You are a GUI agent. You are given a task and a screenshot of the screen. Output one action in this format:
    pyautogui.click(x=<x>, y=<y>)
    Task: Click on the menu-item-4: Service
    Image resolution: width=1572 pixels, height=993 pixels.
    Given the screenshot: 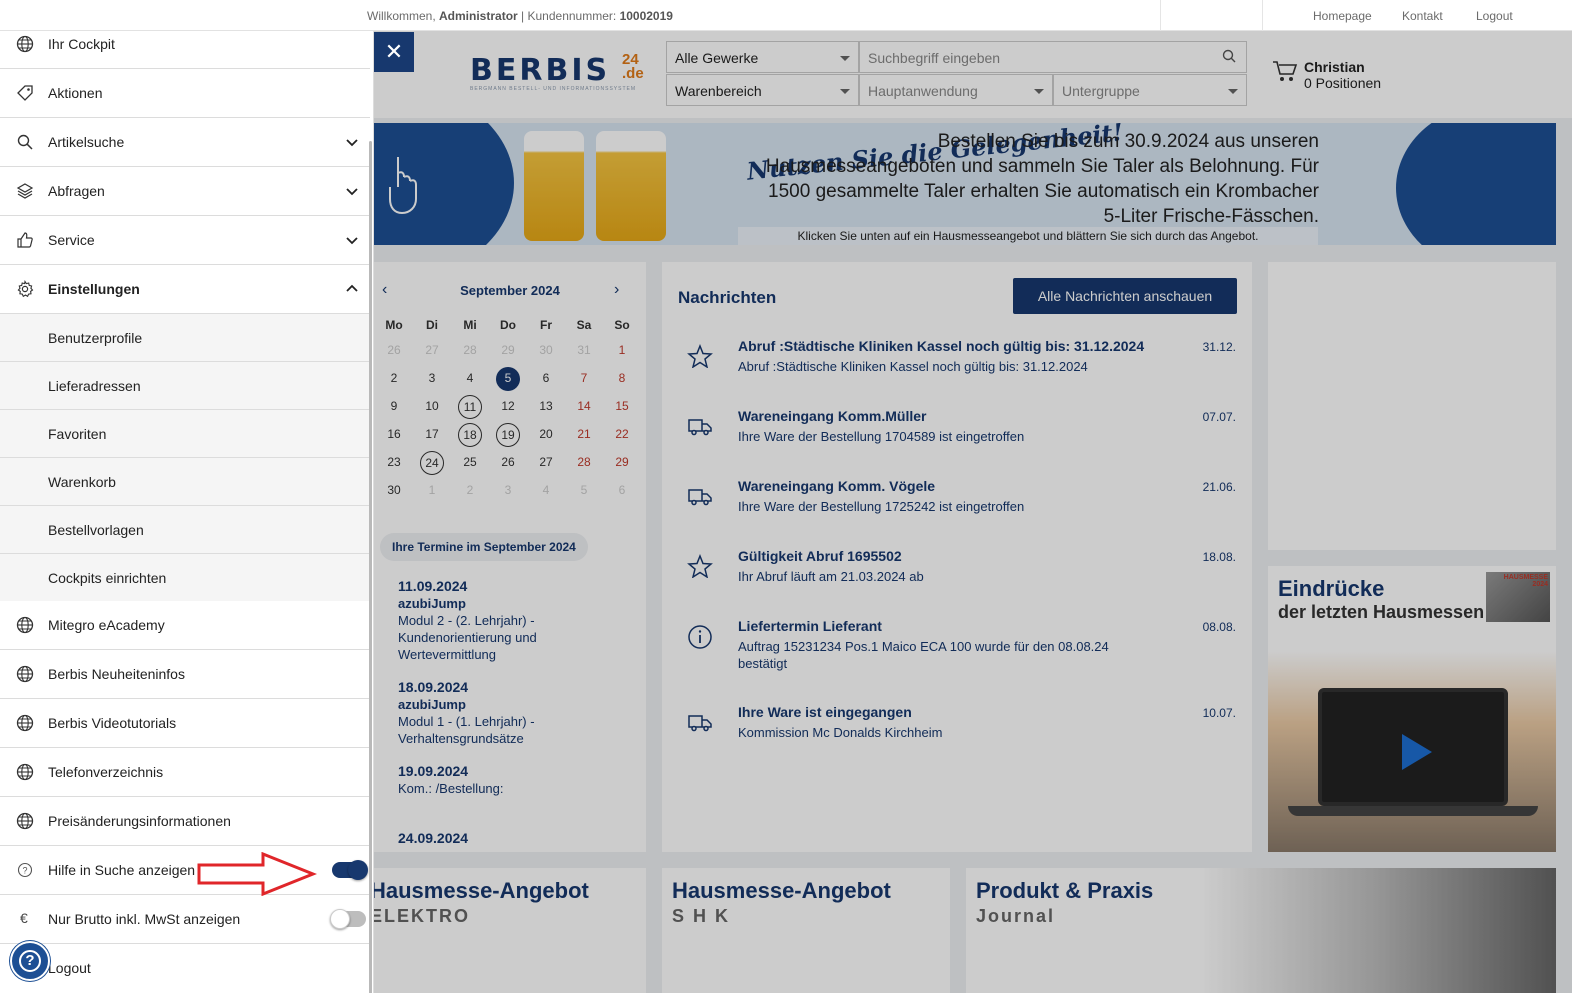 What is the action you would take?
    pyautogui.click(x=185, y=240)
    